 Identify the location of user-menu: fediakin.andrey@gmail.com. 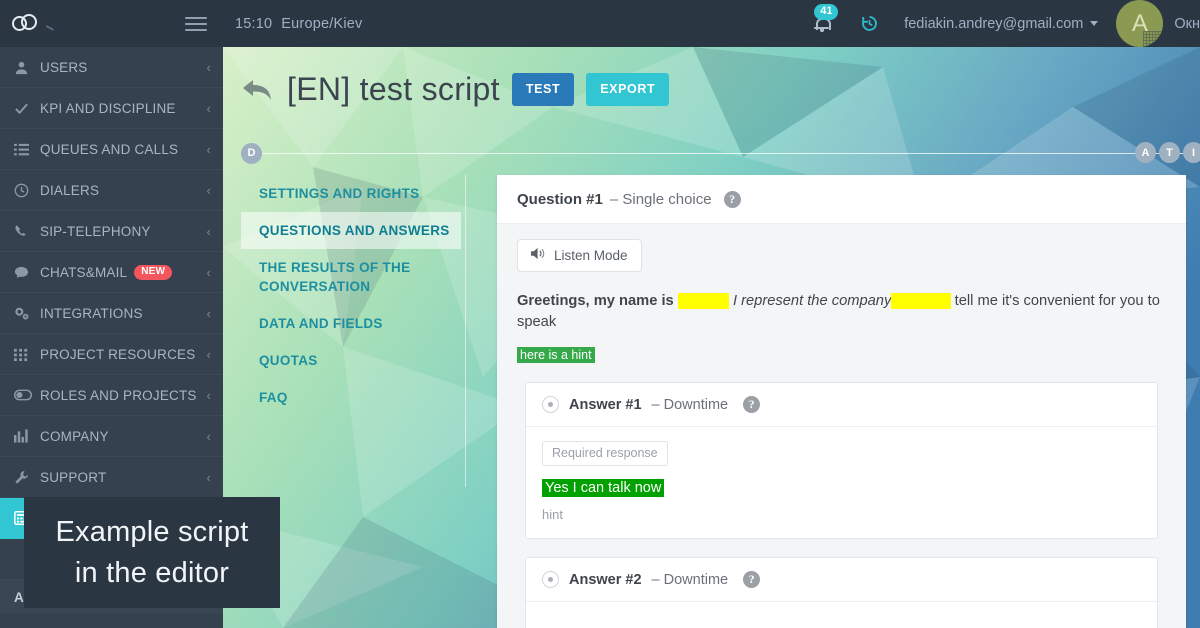
(1001, 23).